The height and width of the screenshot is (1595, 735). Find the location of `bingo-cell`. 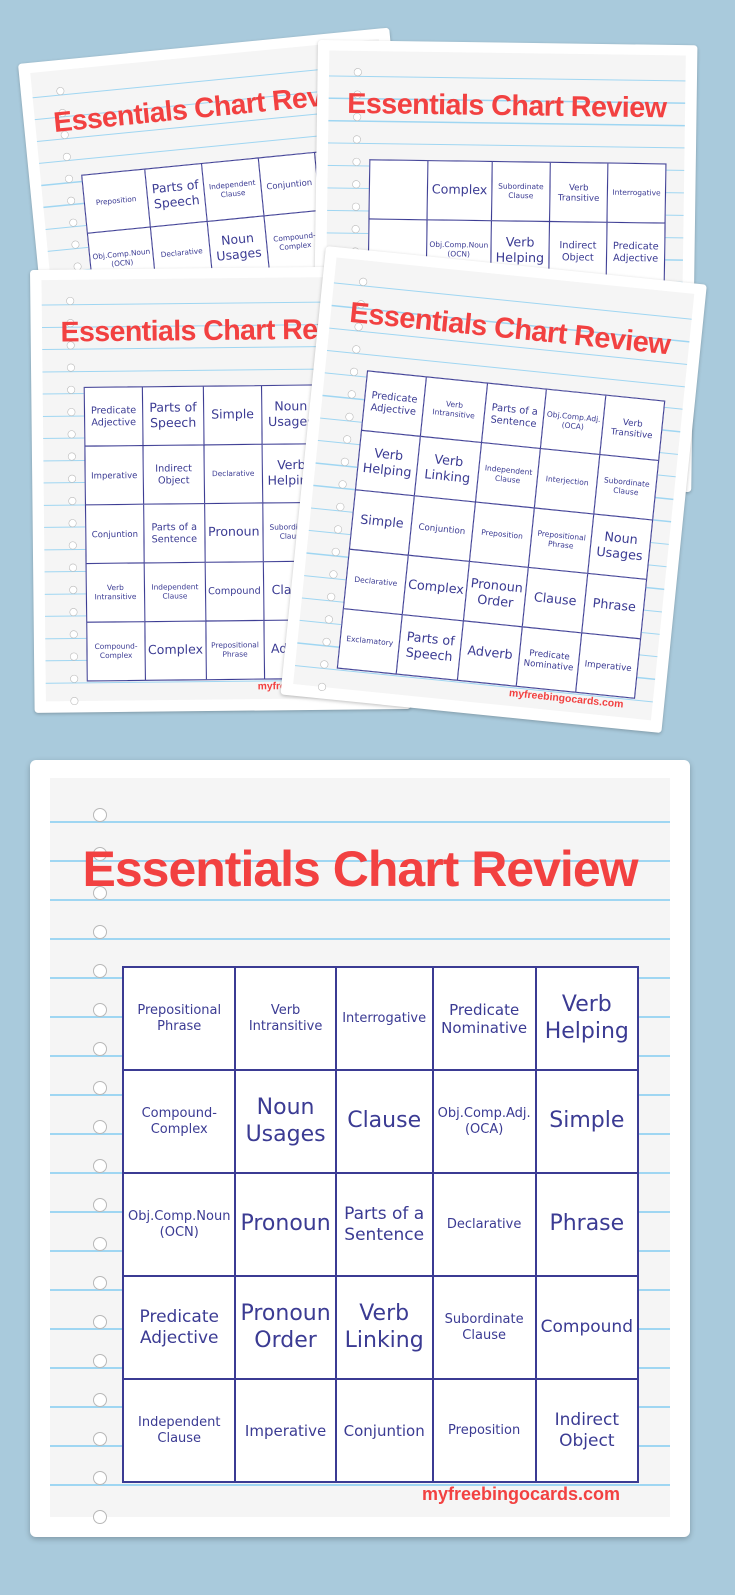

bingo-cell is located at coordinates (398, 189).